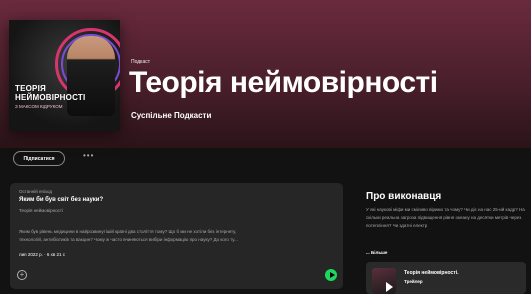 This screenshot has width=531, height=294. I want to click on trailer-subtitle: Трейлер, so click(413, 281).